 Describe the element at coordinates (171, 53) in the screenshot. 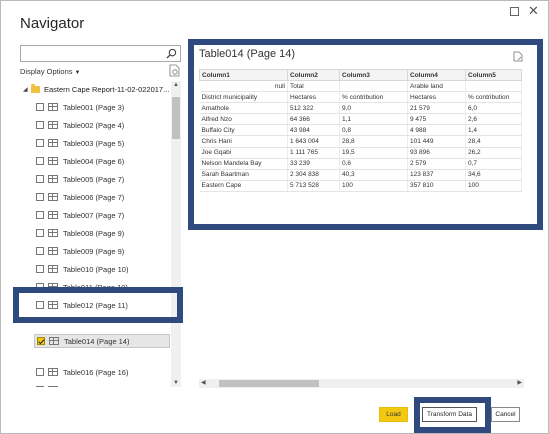

I see `search-icon` at that location.